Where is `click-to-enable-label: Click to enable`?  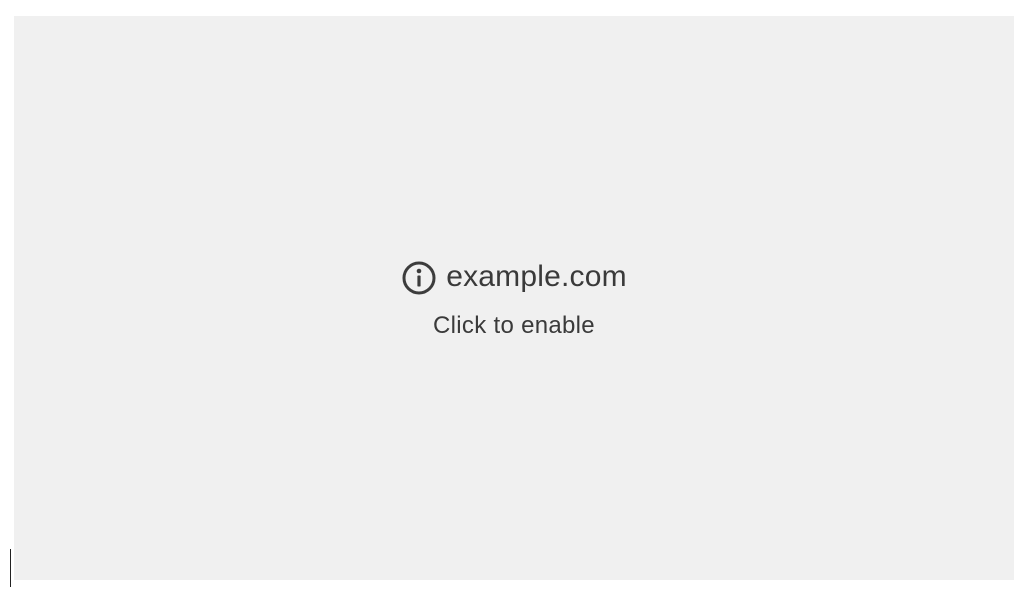 click-to-enable-label: Click to enable is located at coordinates (514, 326).